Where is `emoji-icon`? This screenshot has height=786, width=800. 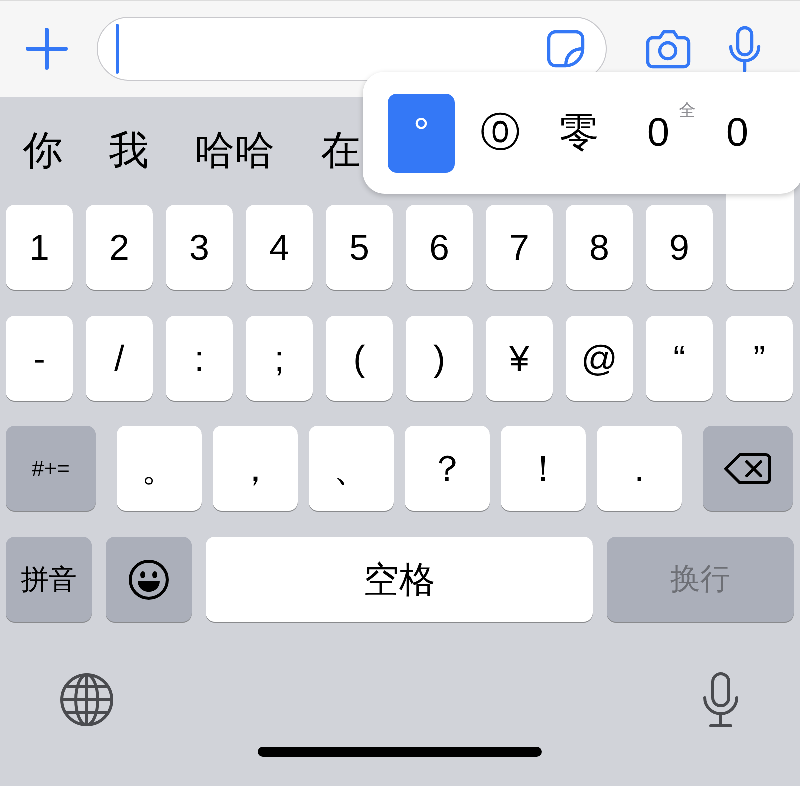
emoji-icon is located at coordinates (149, 579).